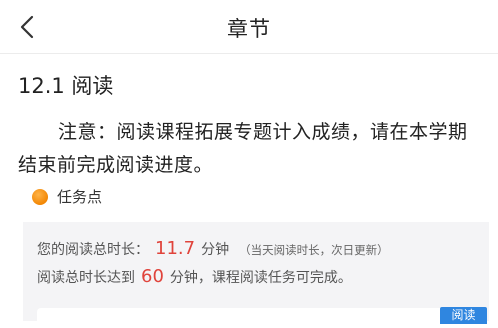 Image resolution: width=498 pixels, height=328 pixels. Describe the element at coordinates (66, 86) in the screenshot. I see `chapter-title: 12.1 阅读` at that location.